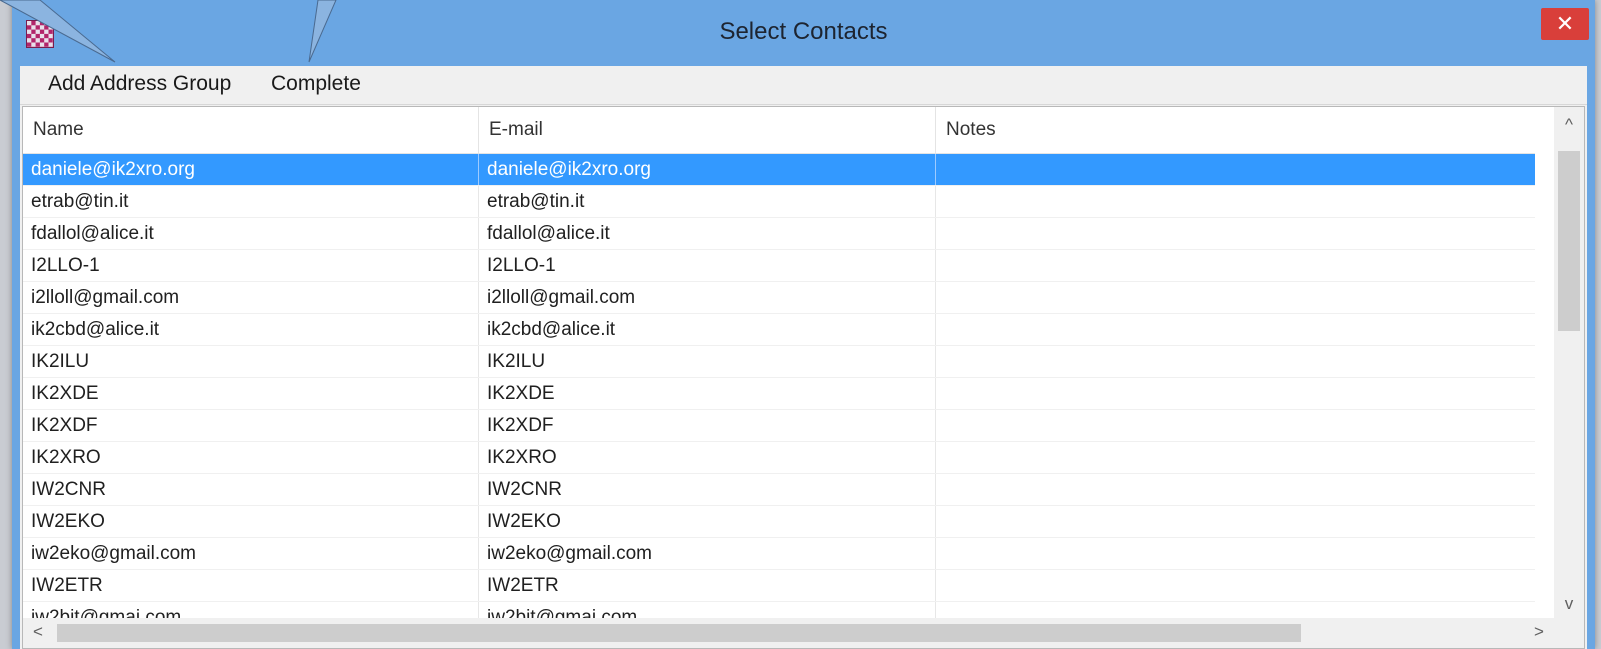 The image size is (1601, 649). I want to click on table-row: IW2ETR IW2ETR, so click(779, 586).